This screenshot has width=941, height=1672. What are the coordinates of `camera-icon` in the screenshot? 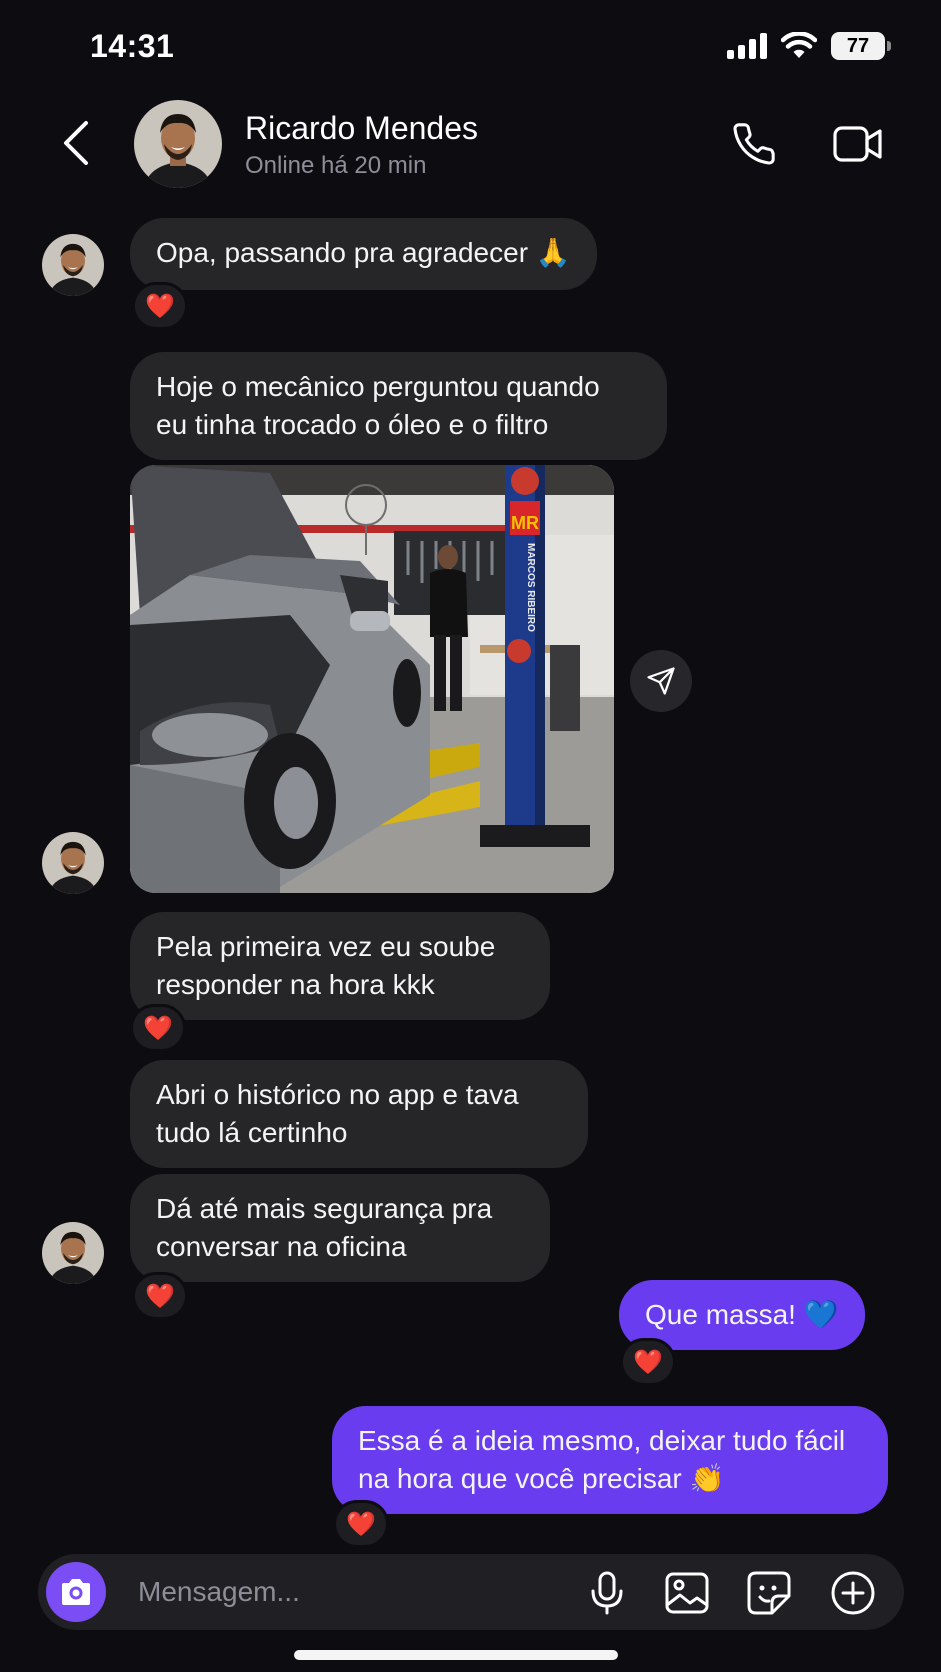 It's located at (76, 1592).